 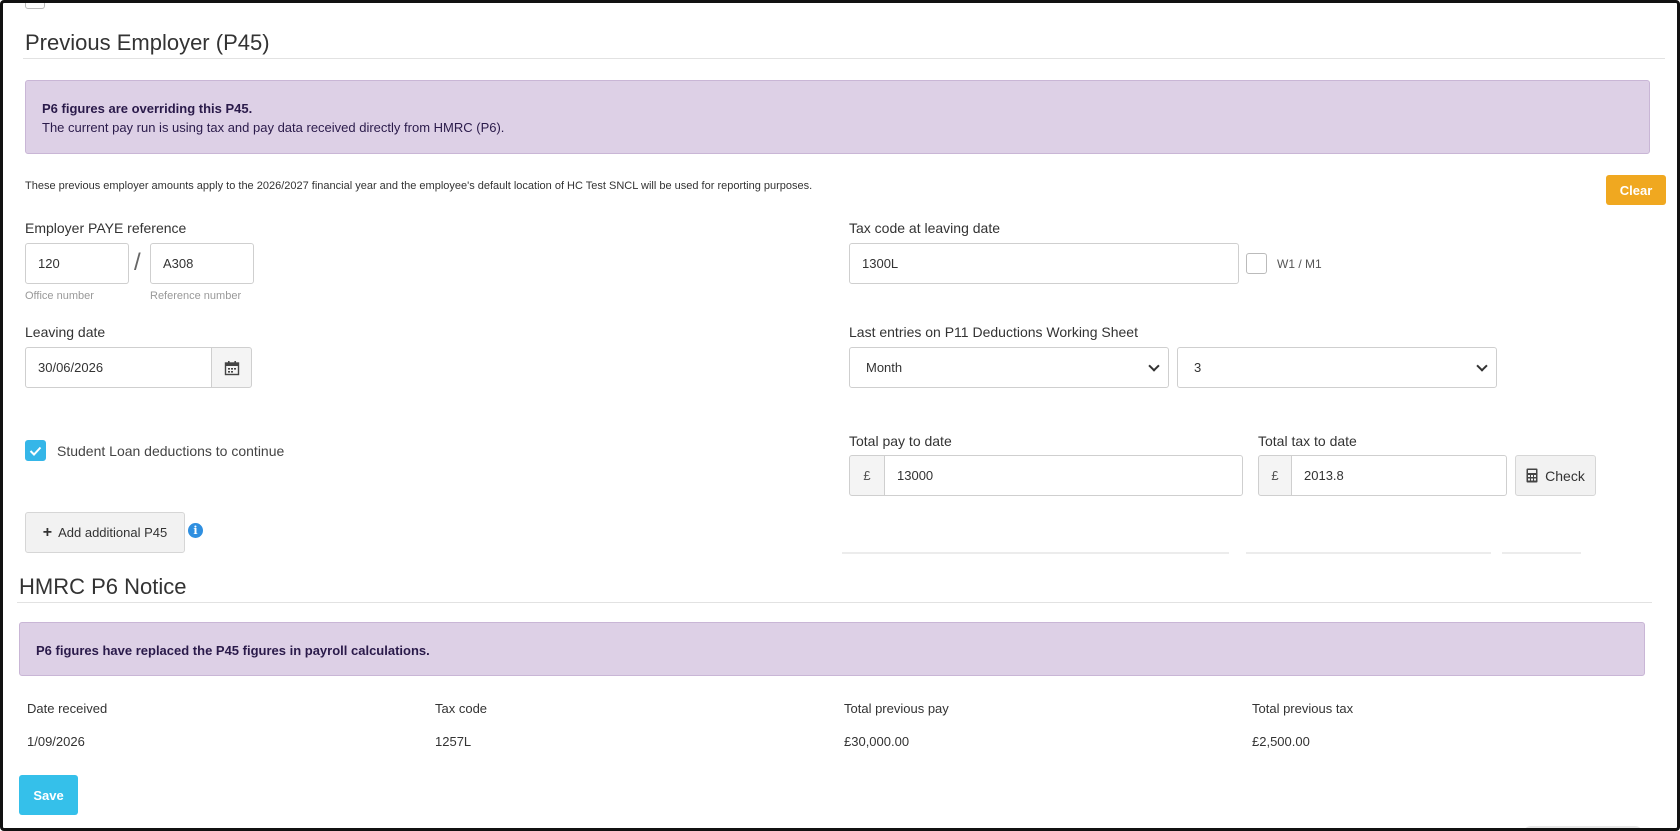 What do you see at coordinates (71, 367) in the screenshot?
I see `leaving-date-value: 30/06/2026` at bounding box center [71, 367].